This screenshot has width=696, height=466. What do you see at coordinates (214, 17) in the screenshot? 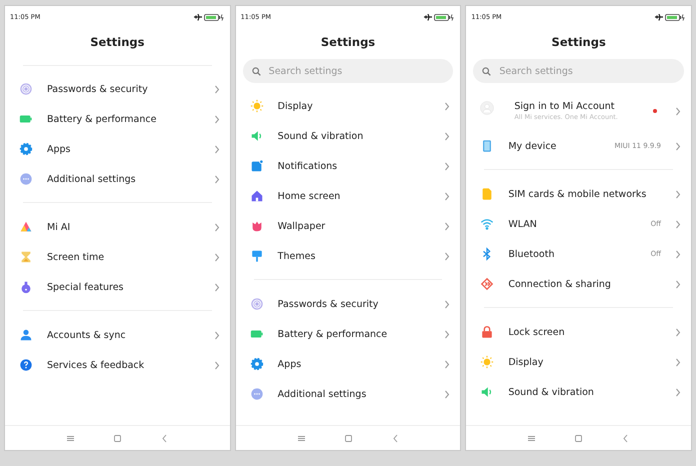
I see `battery-status-icon` at bounding box center [214, 17].